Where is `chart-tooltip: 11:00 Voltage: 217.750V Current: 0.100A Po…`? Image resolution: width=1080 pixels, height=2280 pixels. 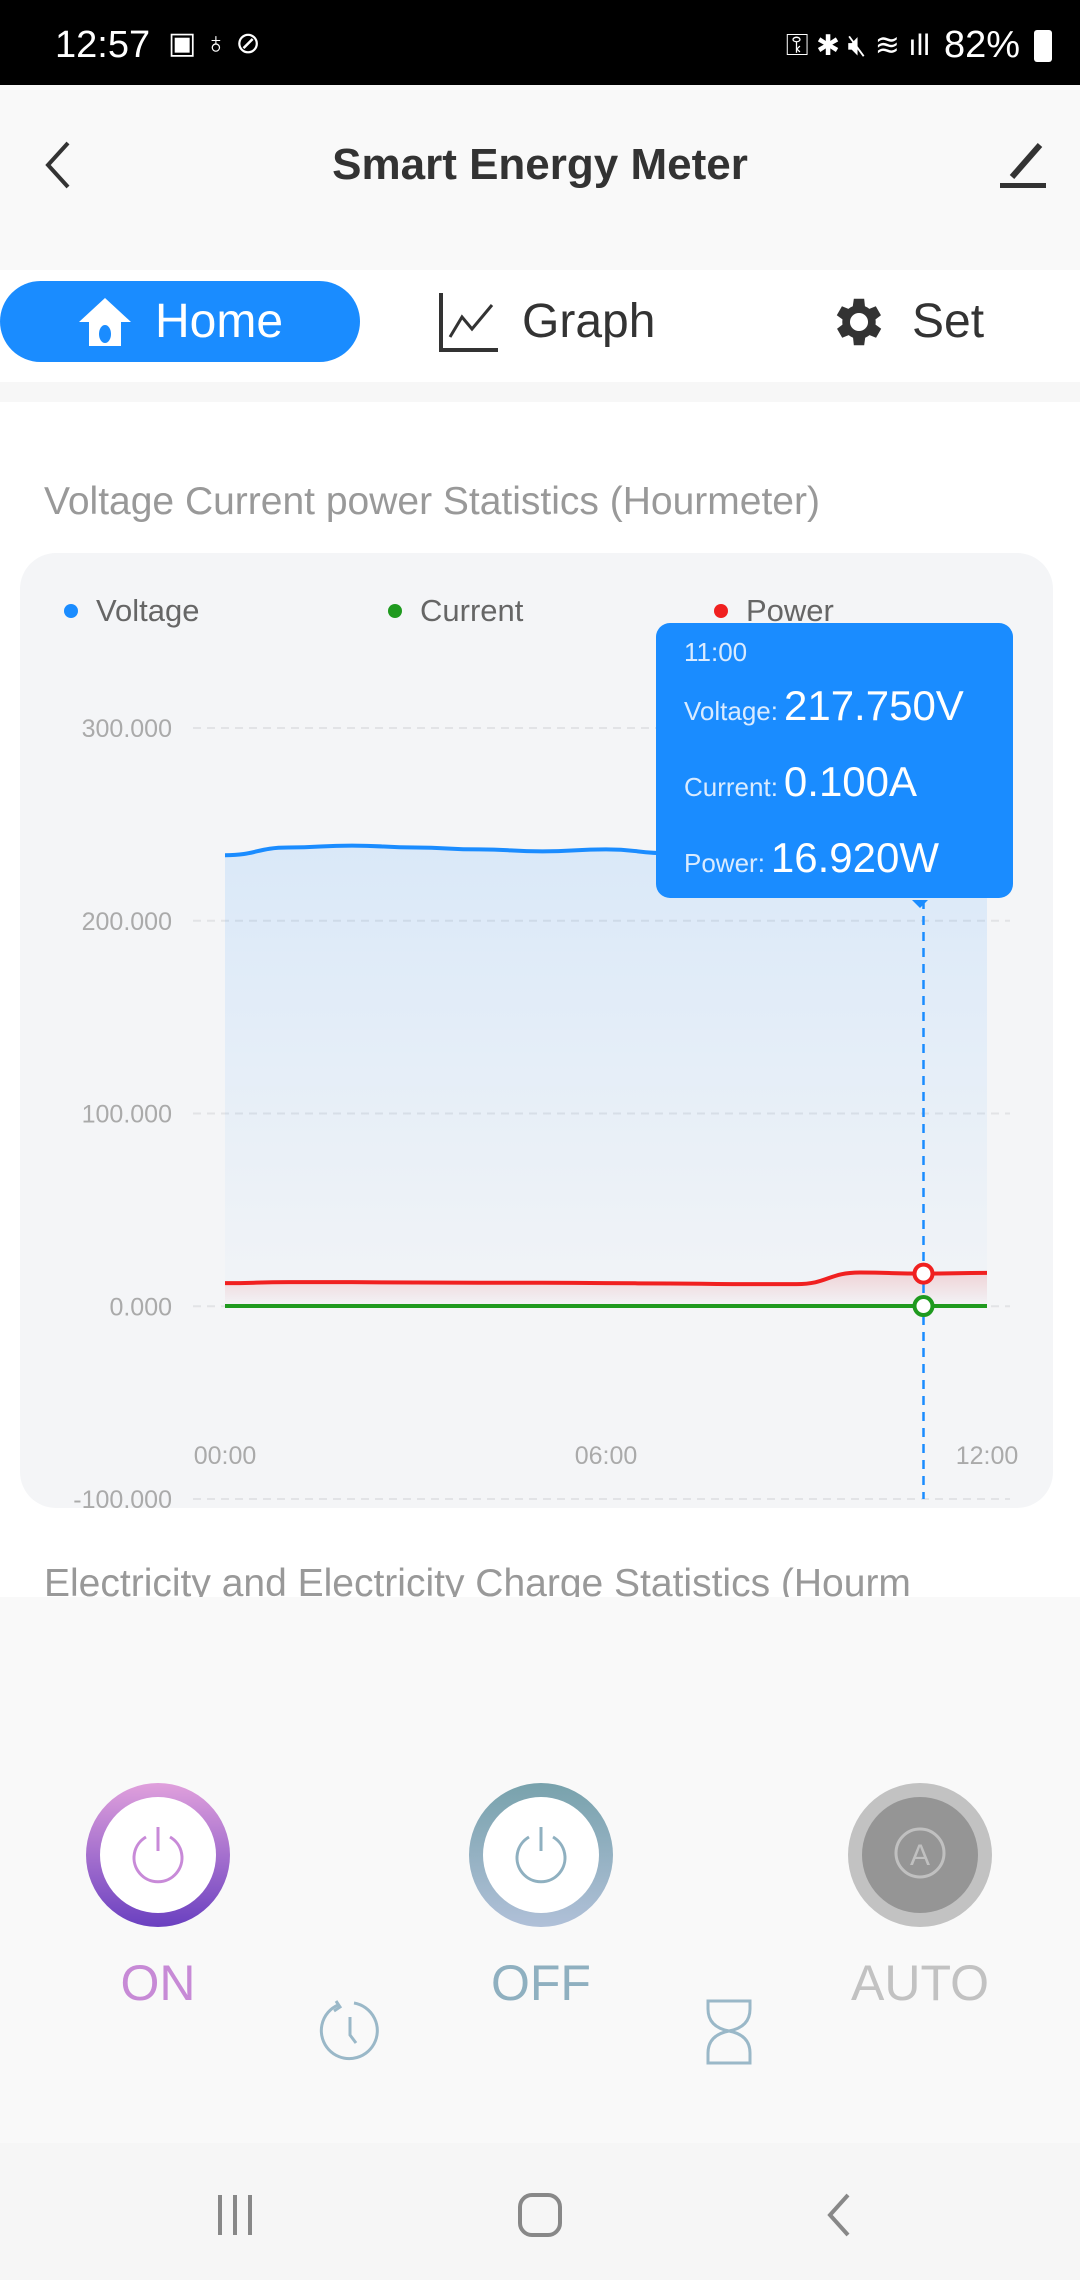
chart-tooltip: 11:00 Voltage: 217.750V Current: 0.100A Po… is located at coordinates (834, 765).